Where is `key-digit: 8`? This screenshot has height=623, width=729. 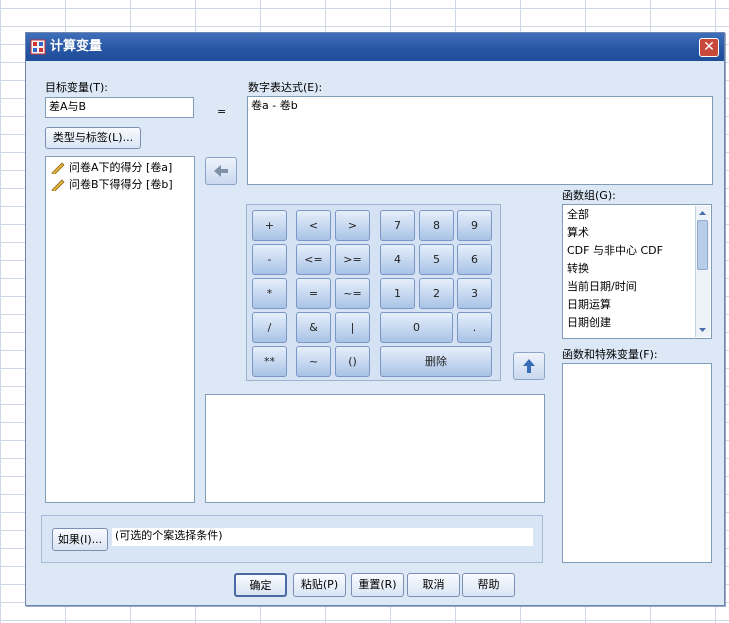
key-digit: 8 is located at coordinates (436, 225).